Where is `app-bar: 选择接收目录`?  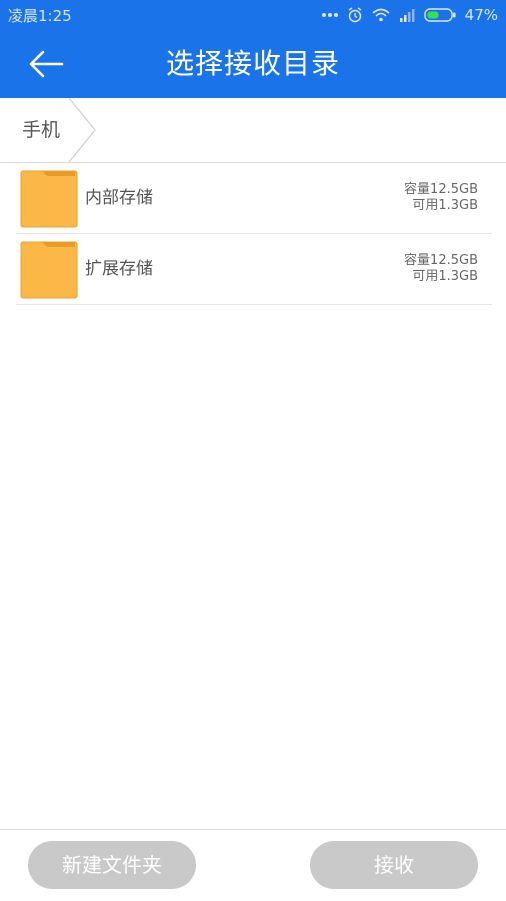 app-bar: 选择接收目录 is located at coordinates (253, 64).